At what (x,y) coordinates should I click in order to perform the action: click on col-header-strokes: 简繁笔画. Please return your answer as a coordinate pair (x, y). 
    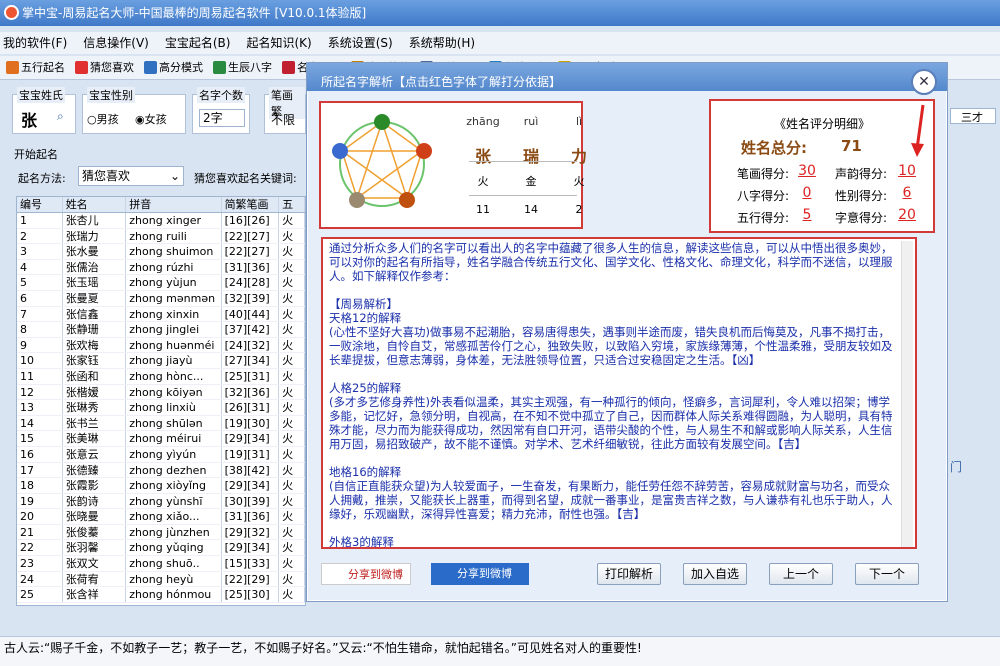
    Looking at the image, I should click on (251, 204).